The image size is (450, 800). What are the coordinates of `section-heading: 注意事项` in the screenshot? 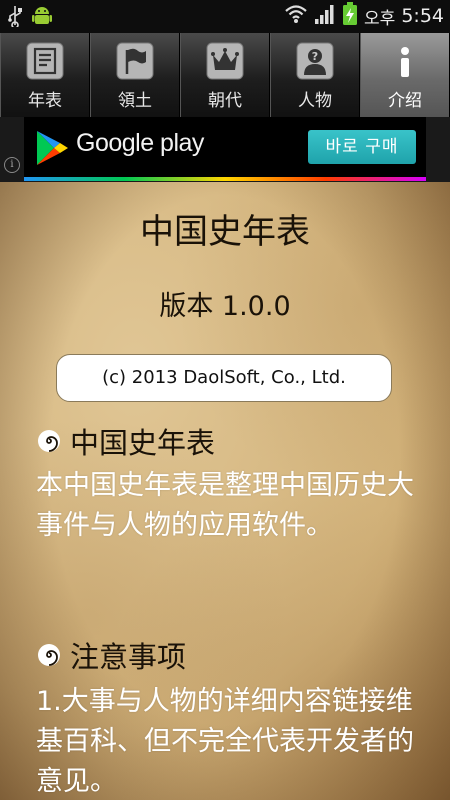 It's located at (111, 655).